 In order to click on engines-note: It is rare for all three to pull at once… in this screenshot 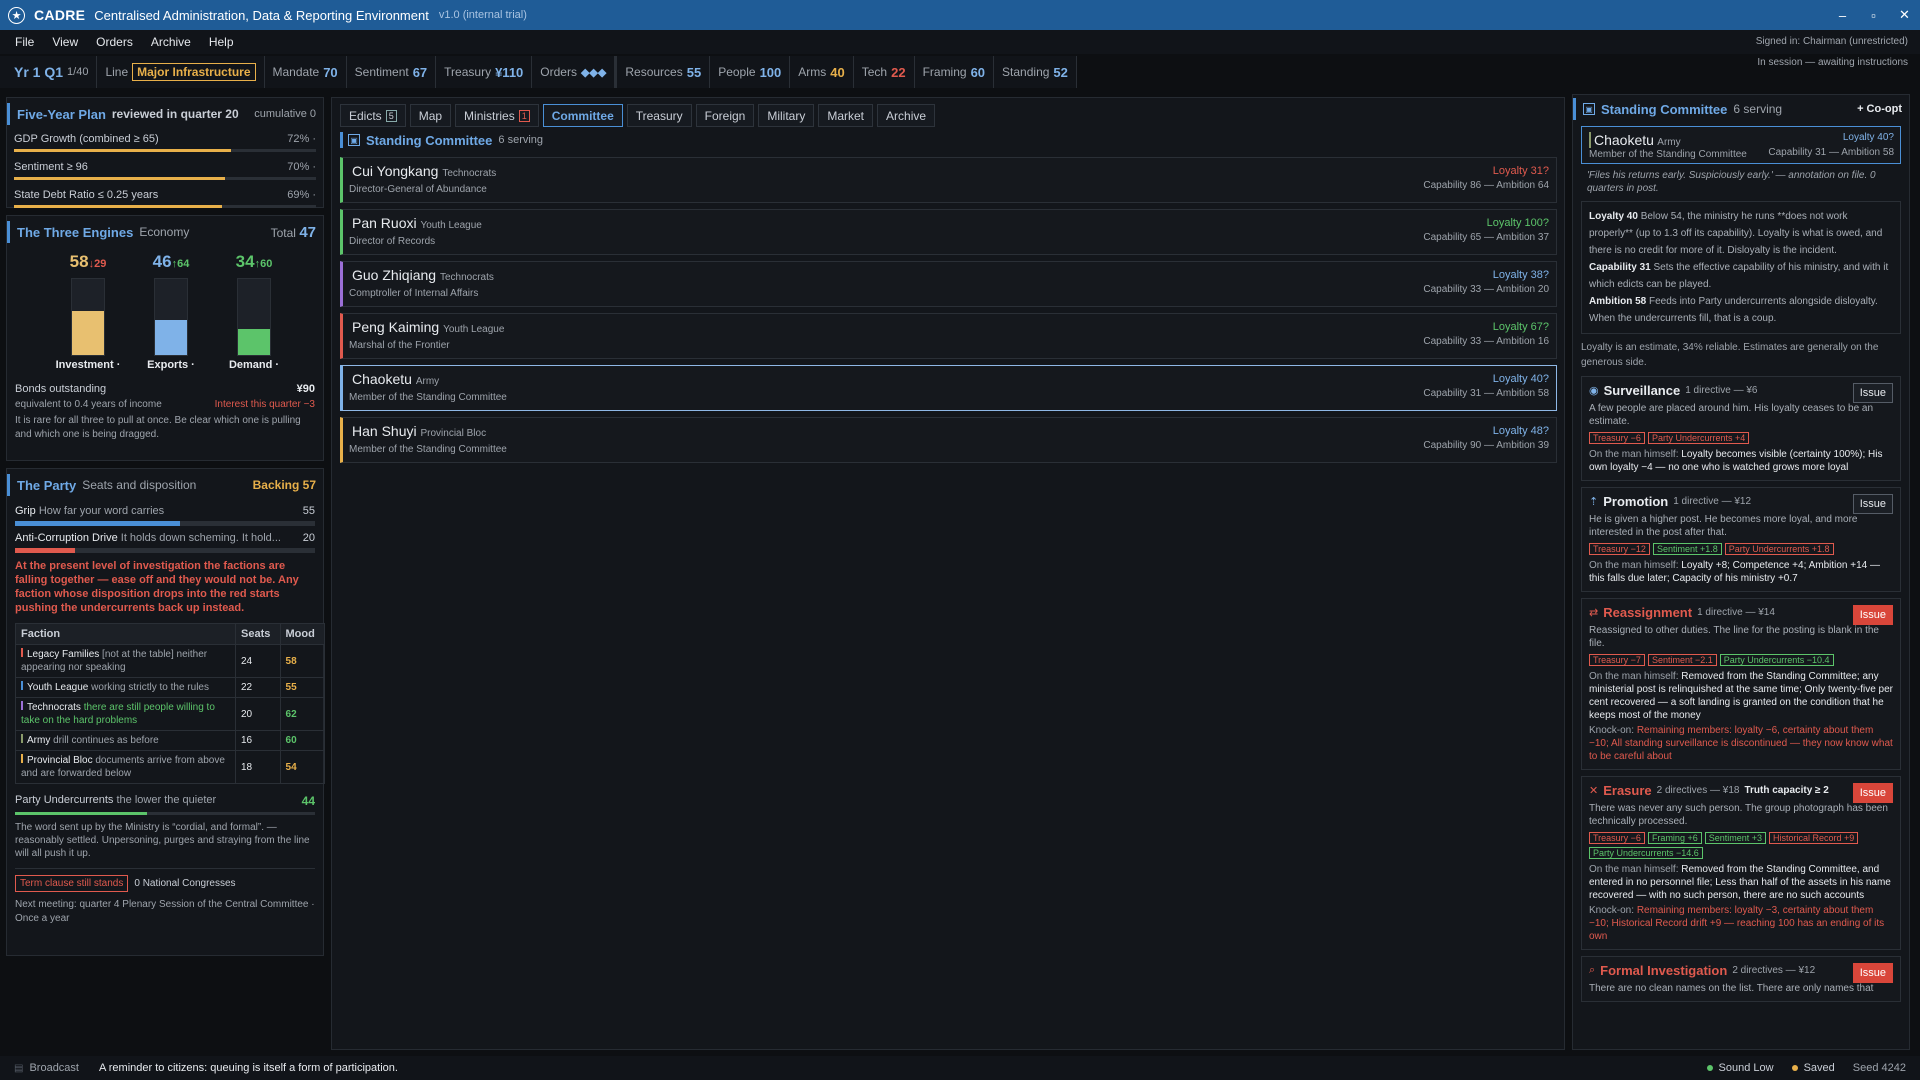, I will do `click(158, 427)`.